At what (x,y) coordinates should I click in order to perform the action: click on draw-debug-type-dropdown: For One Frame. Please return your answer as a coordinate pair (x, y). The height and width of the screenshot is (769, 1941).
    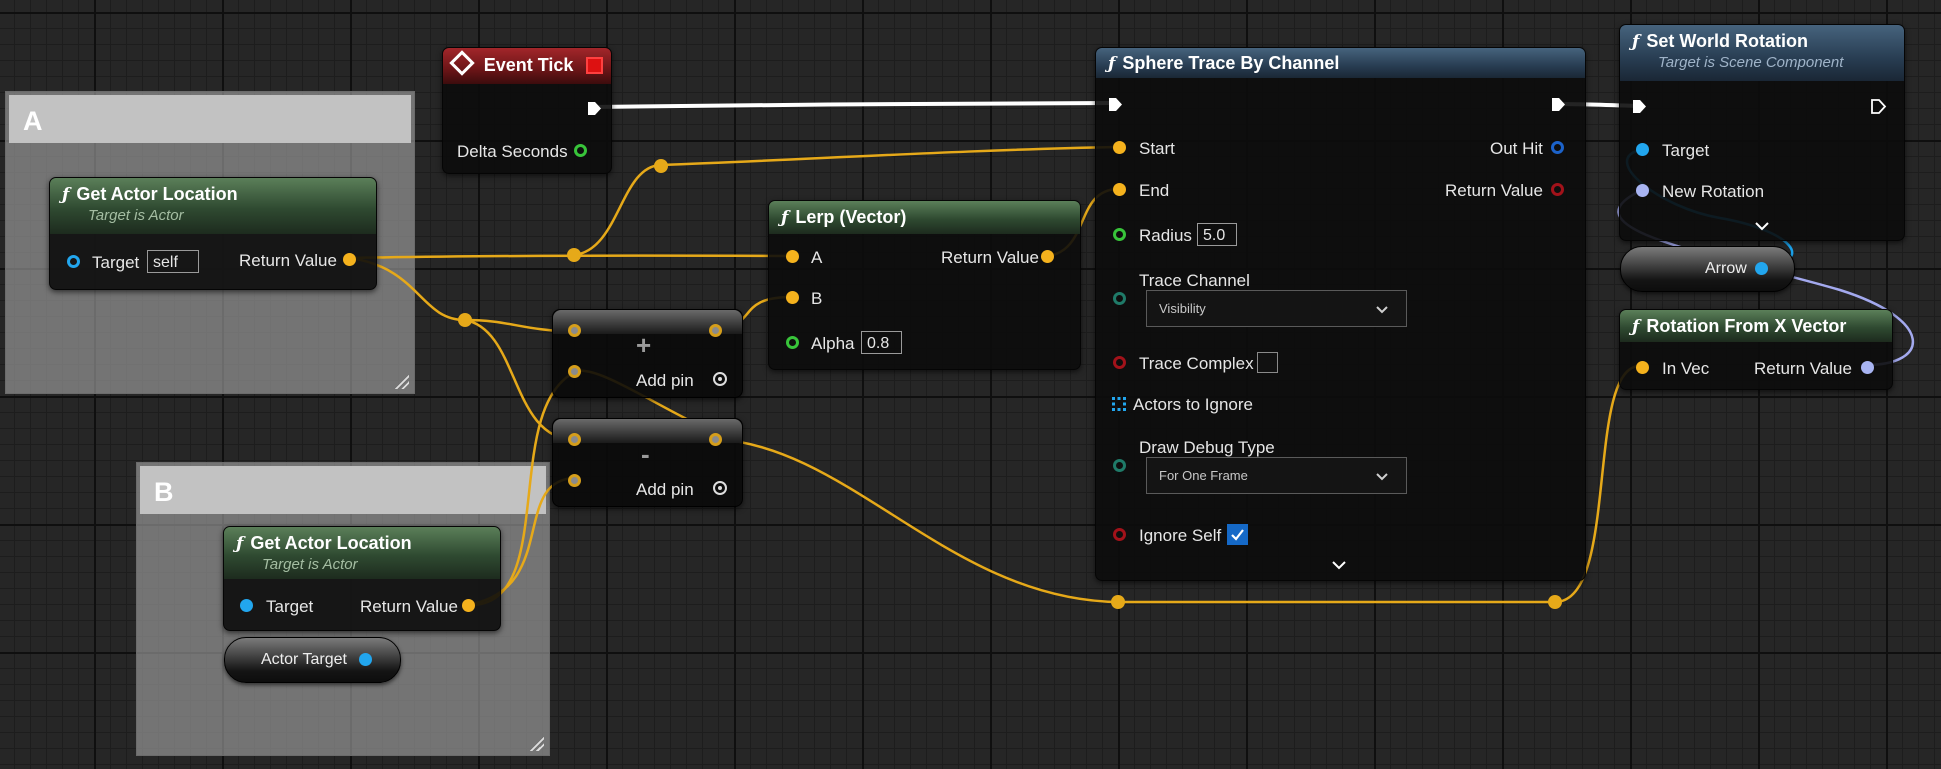
    Looking at the image, I should click on (1276, 475).